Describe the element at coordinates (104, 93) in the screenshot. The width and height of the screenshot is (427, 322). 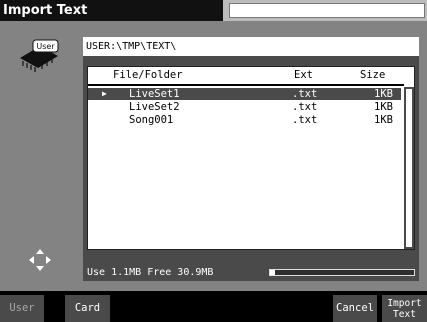
I see `selected-row-arrow-icon: ▶` at that location.